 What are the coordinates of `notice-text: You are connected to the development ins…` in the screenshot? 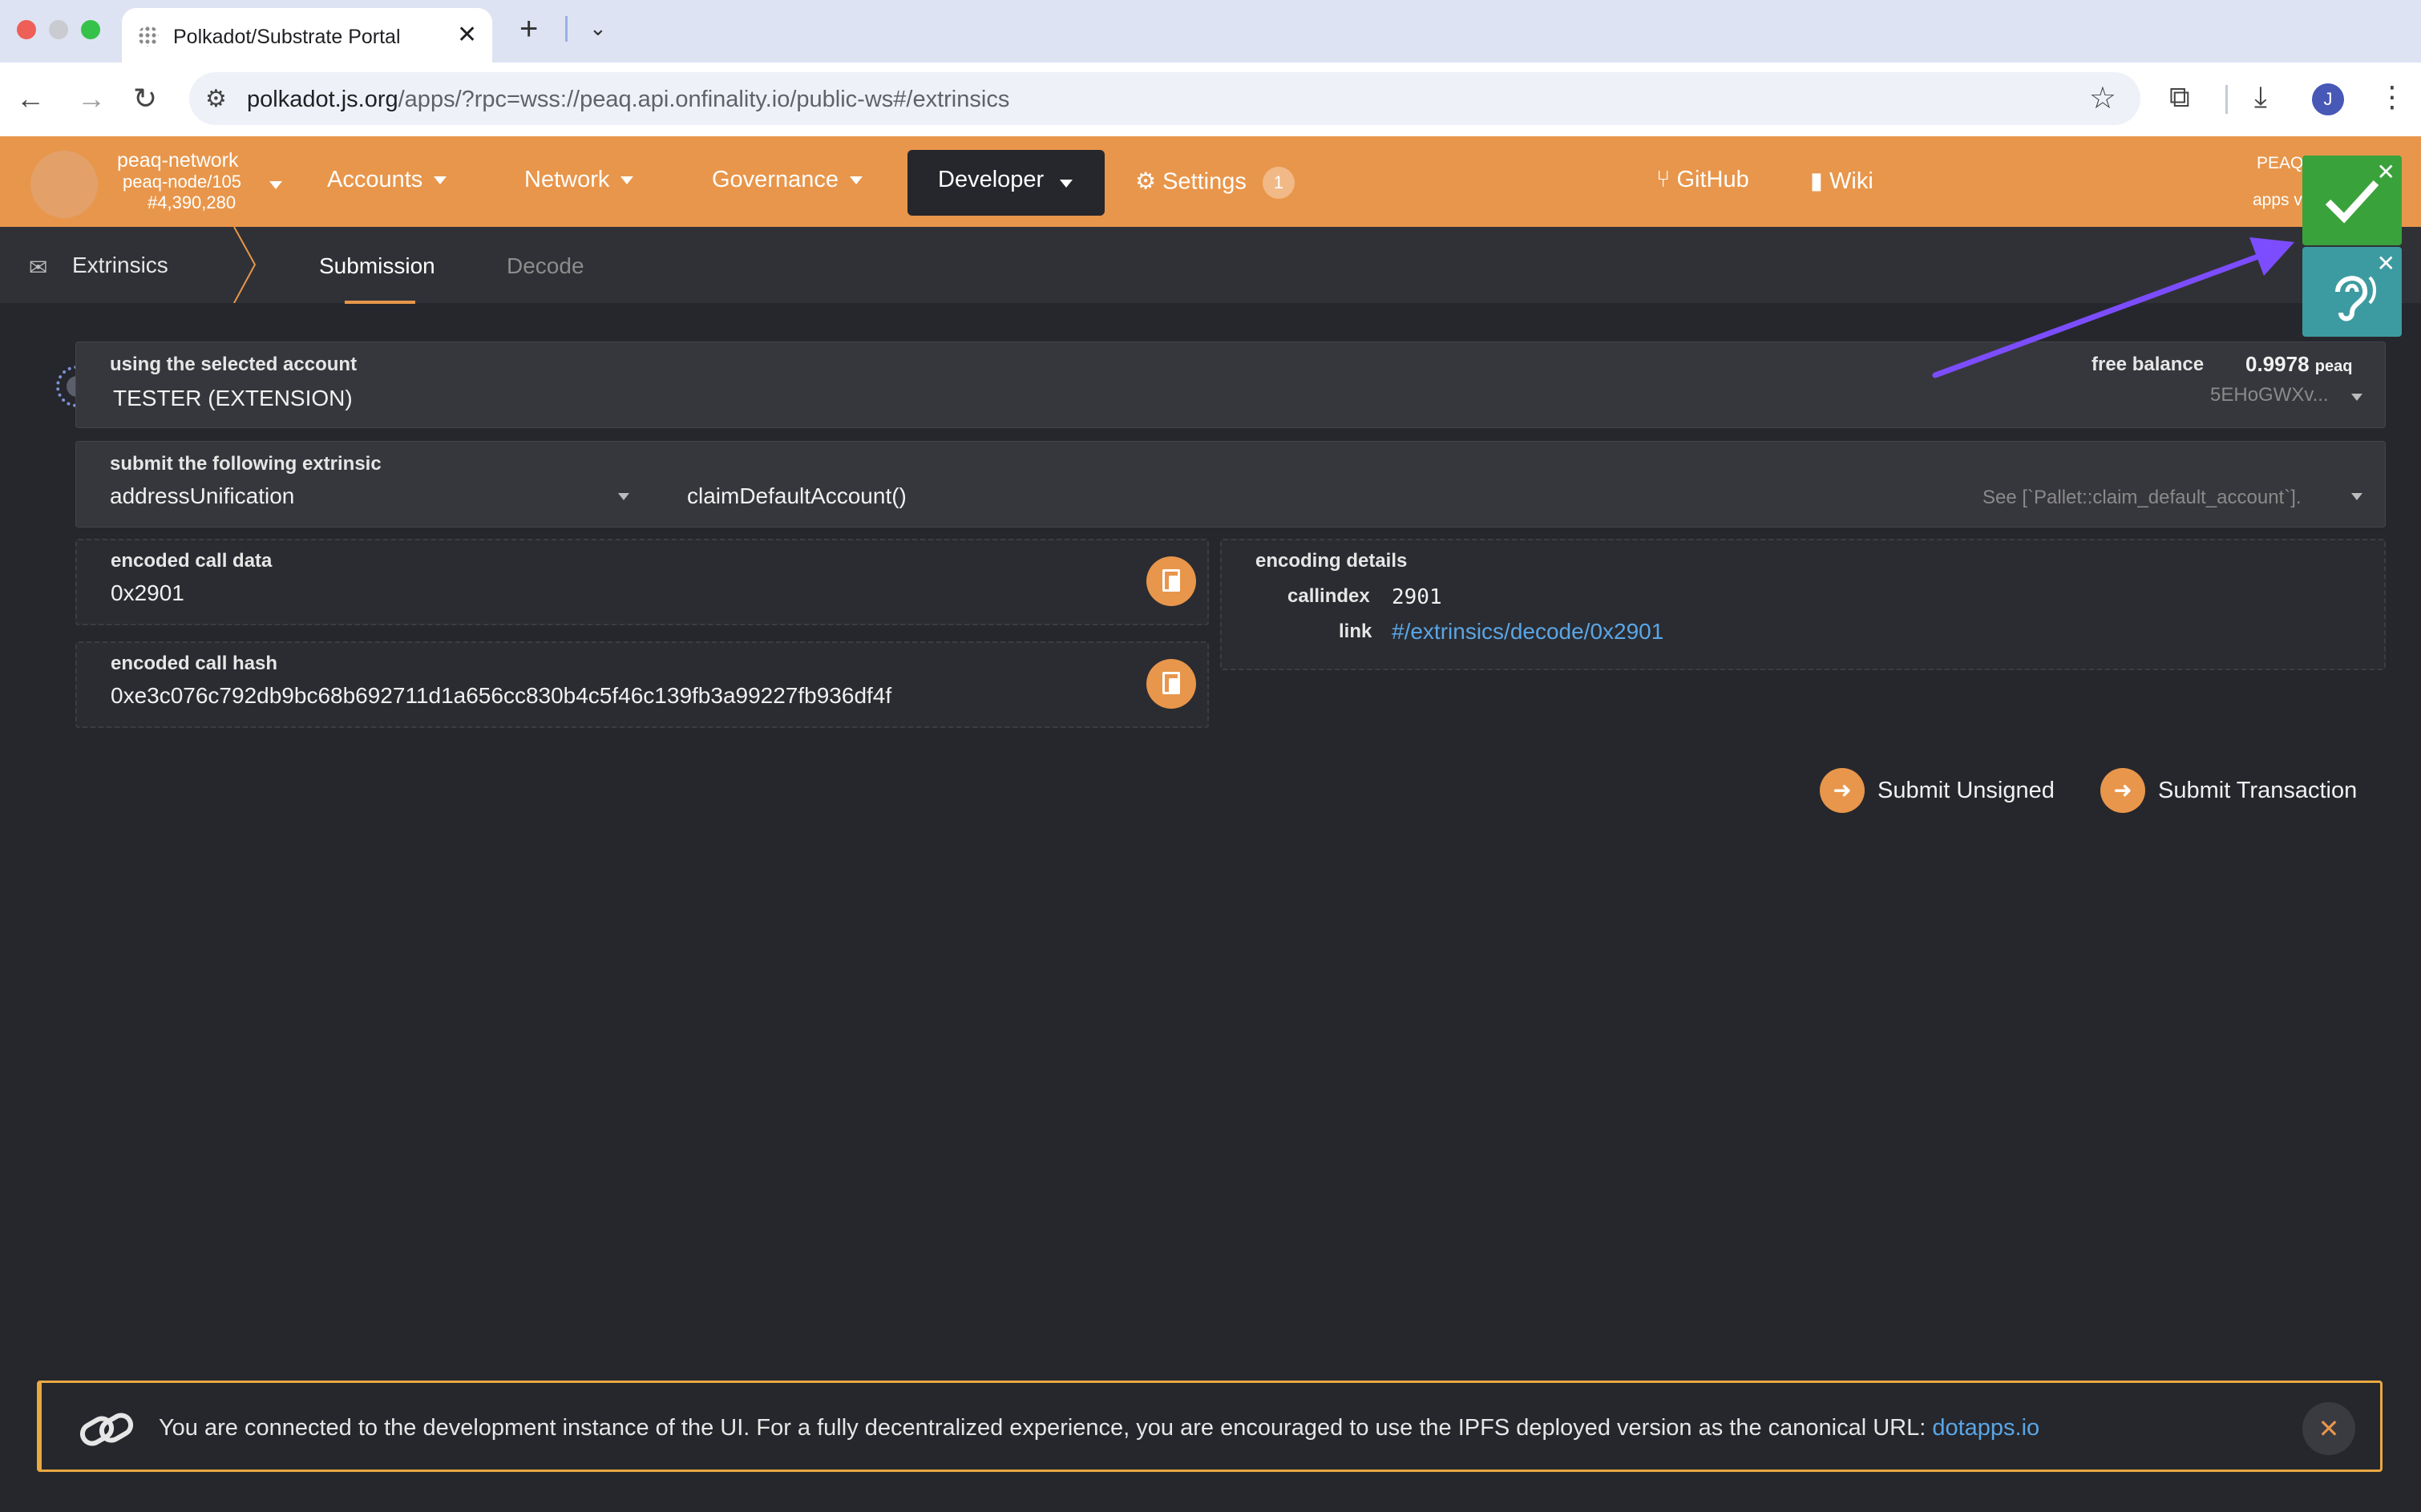 It's located at (1099, 1428).